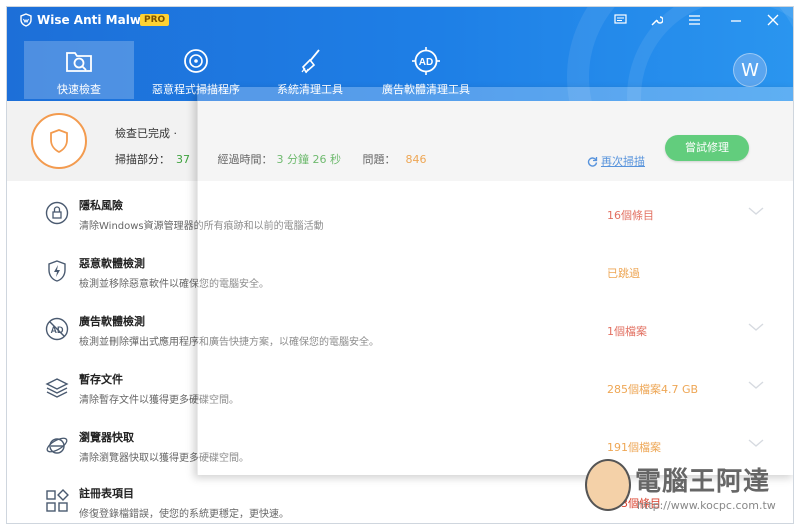  I want to click on item-description: 清除Windows資源管理器的所有痕跡和以前的電腦活動, so click(201, 226).